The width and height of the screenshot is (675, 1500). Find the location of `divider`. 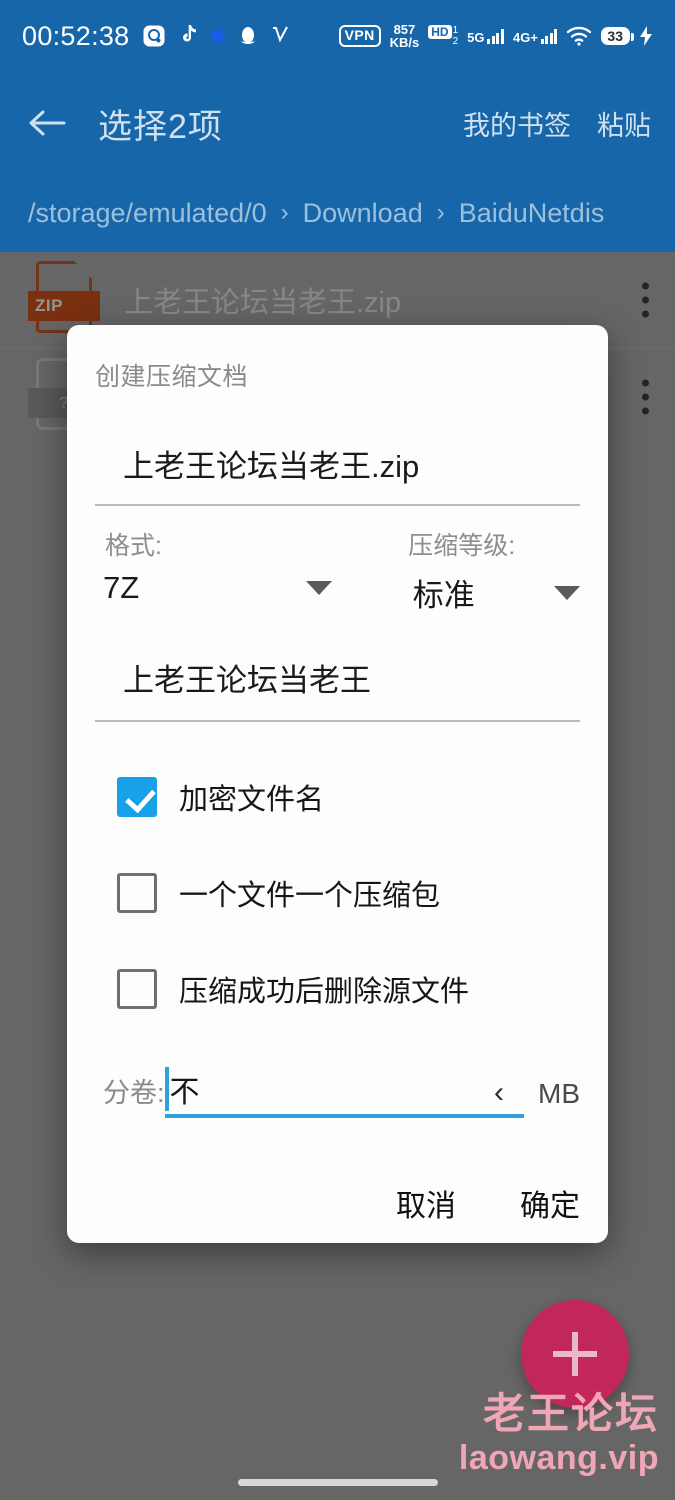

divider is located at coordinates (337, 721).